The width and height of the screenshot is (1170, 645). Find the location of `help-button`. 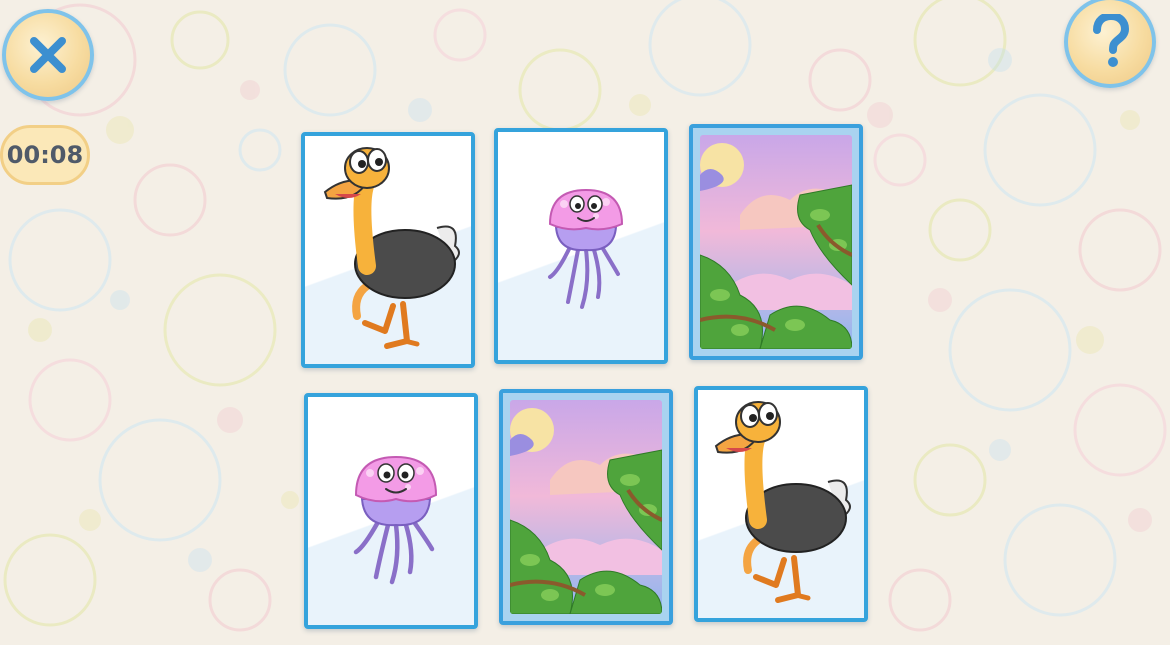

help-button is located at coordinates (1110, 44).